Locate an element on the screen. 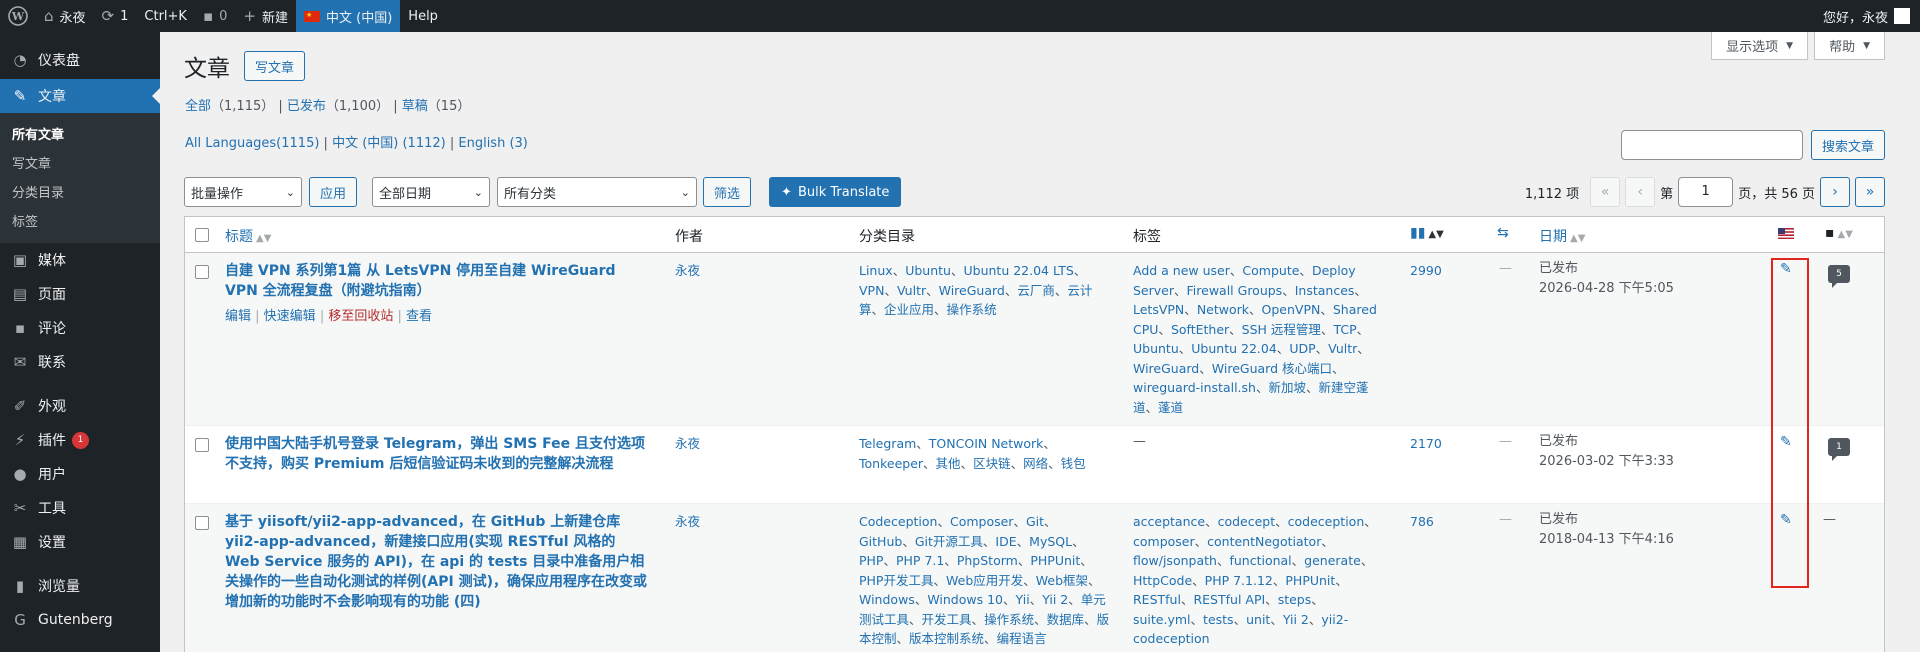 The width and height of the screenshot is (1920, 652). term-link: acceptance is located at coordinates (1169, 521).